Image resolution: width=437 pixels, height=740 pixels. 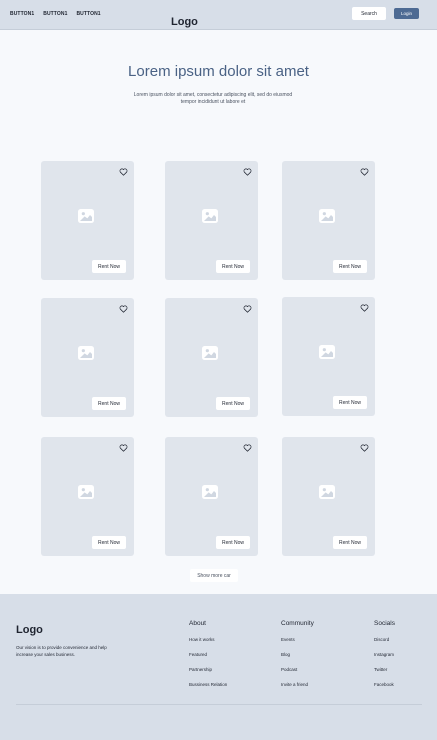 I want to click on show-more-button: Show more car, so click(x=214, y=575).